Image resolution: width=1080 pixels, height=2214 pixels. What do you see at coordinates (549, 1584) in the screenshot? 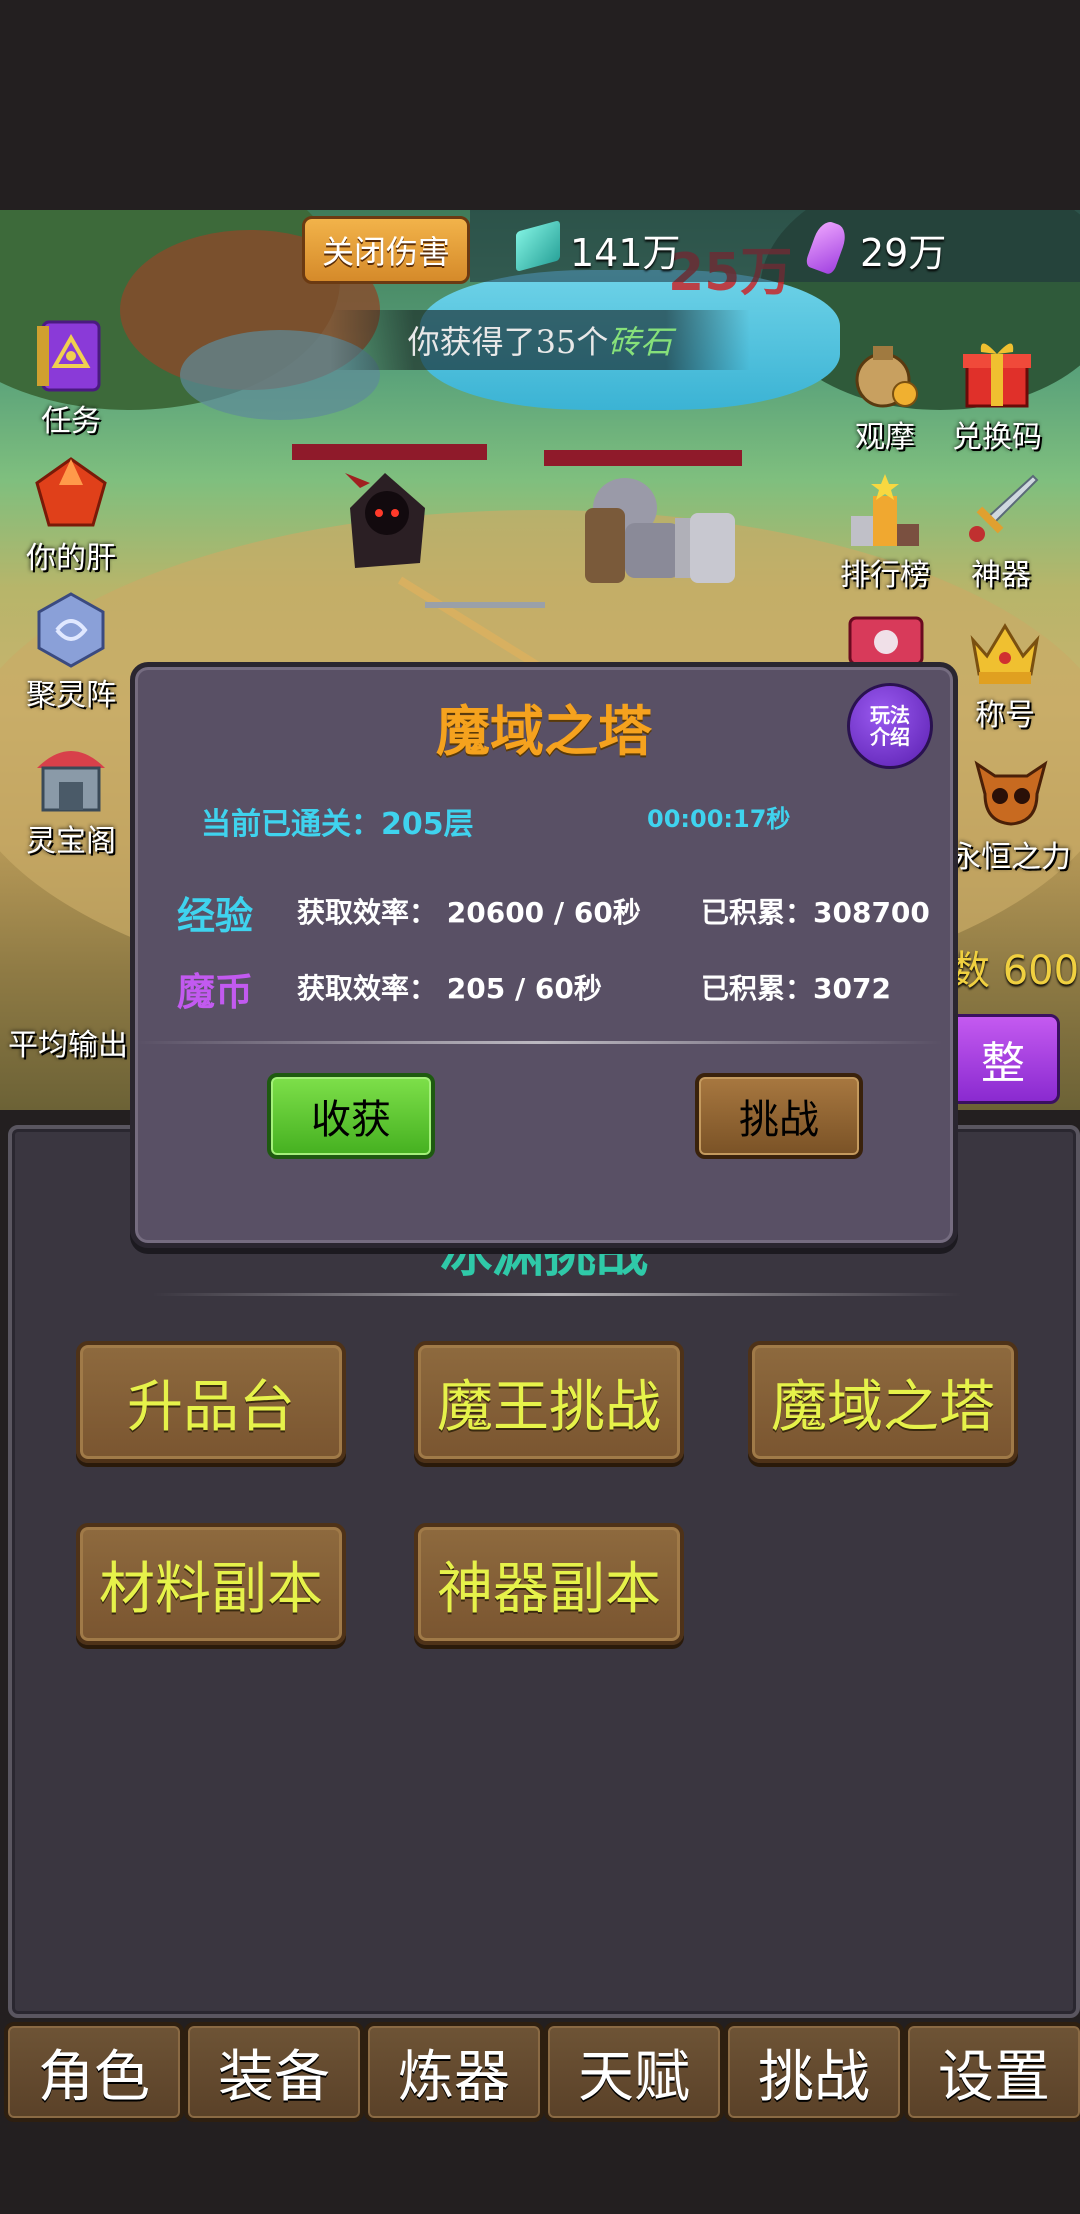
I see `artifact-dungeon-button: 神器副本` at bounding box center [549, 1584].